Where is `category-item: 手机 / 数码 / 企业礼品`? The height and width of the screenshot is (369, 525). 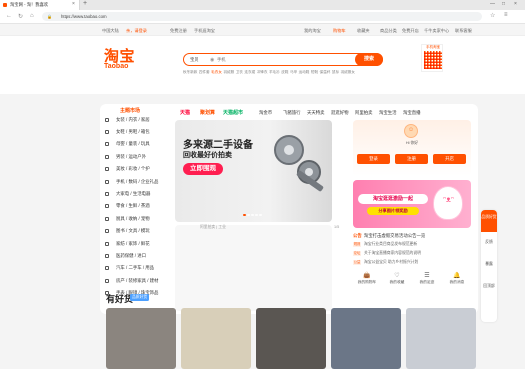
category-item: 手机 / 数码 / 企业礼品 is located at coordinates (140, 183).